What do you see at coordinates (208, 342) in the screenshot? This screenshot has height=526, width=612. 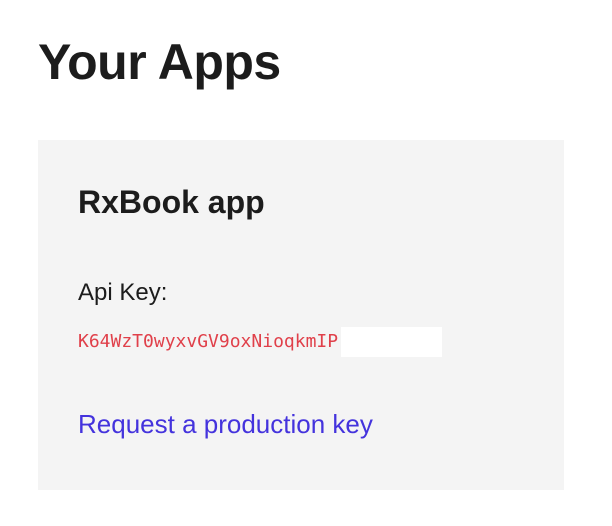 I see `api-key-value: K64WzT0wyxvGV9oxNioqkmIP` at bounding box center [208, 342].